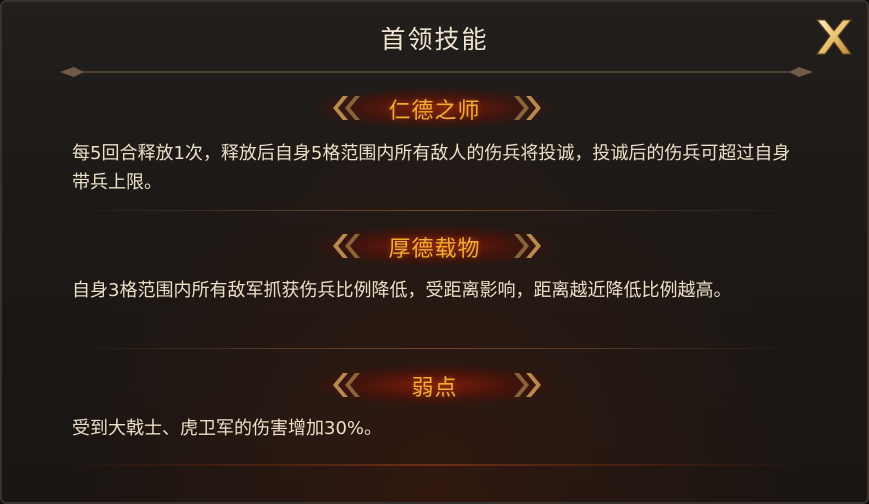 This screenshot has width=869, height=504. What do you see at coordinates (434, 39) in the screenshot?
I see `dialog-title: 首领技能` at bounding box center [434, 39].